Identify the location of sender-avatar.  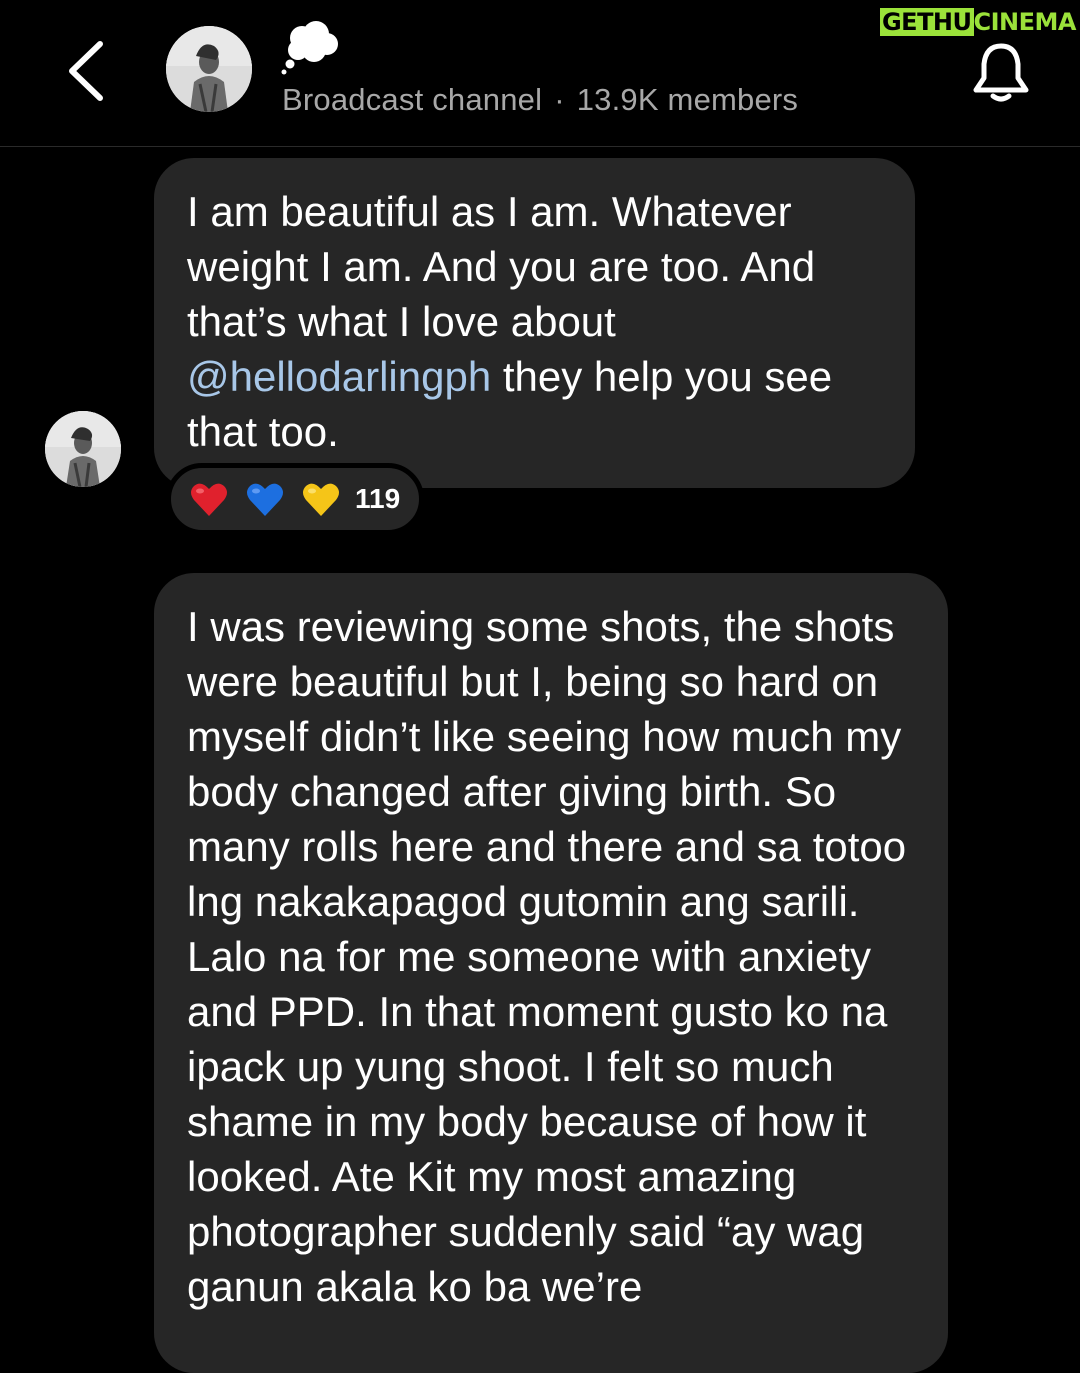
(83, 449).